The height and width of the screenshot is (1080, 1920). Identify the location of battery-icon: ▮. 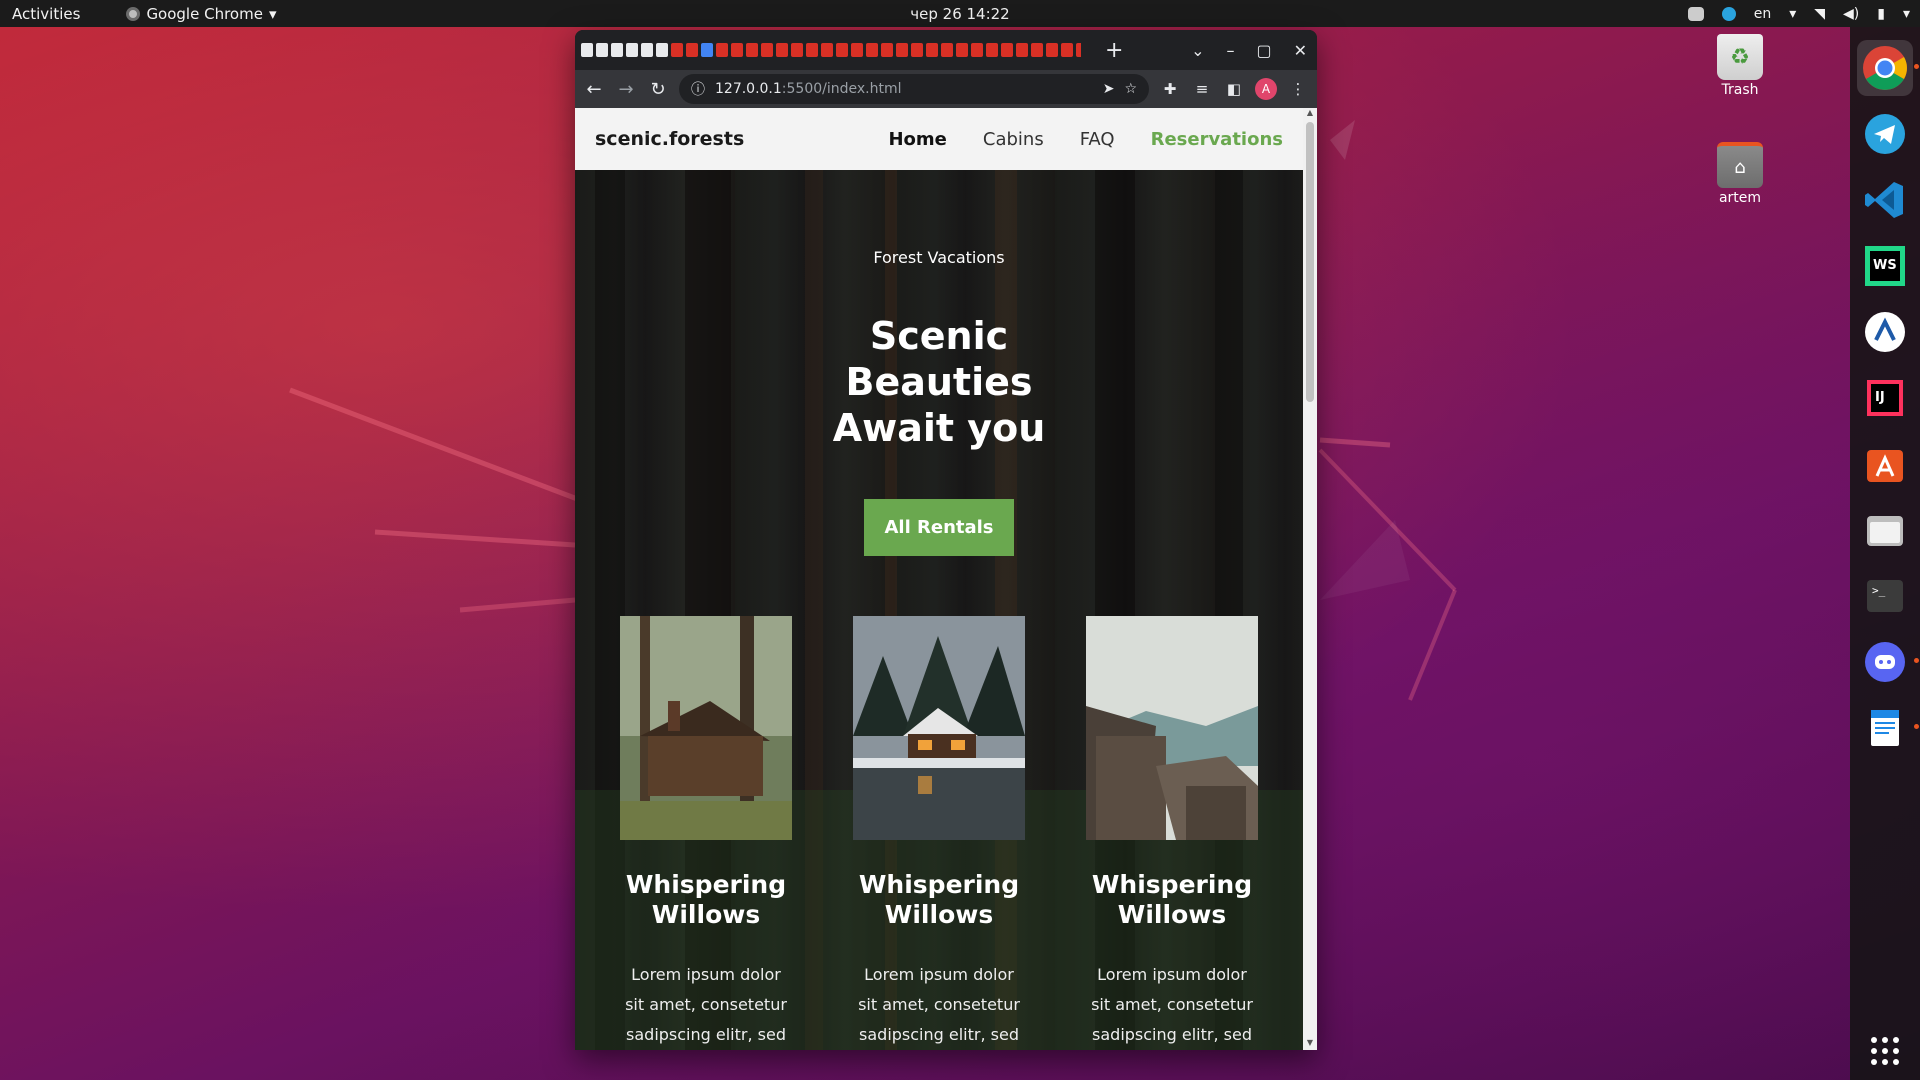
(1881, 14).